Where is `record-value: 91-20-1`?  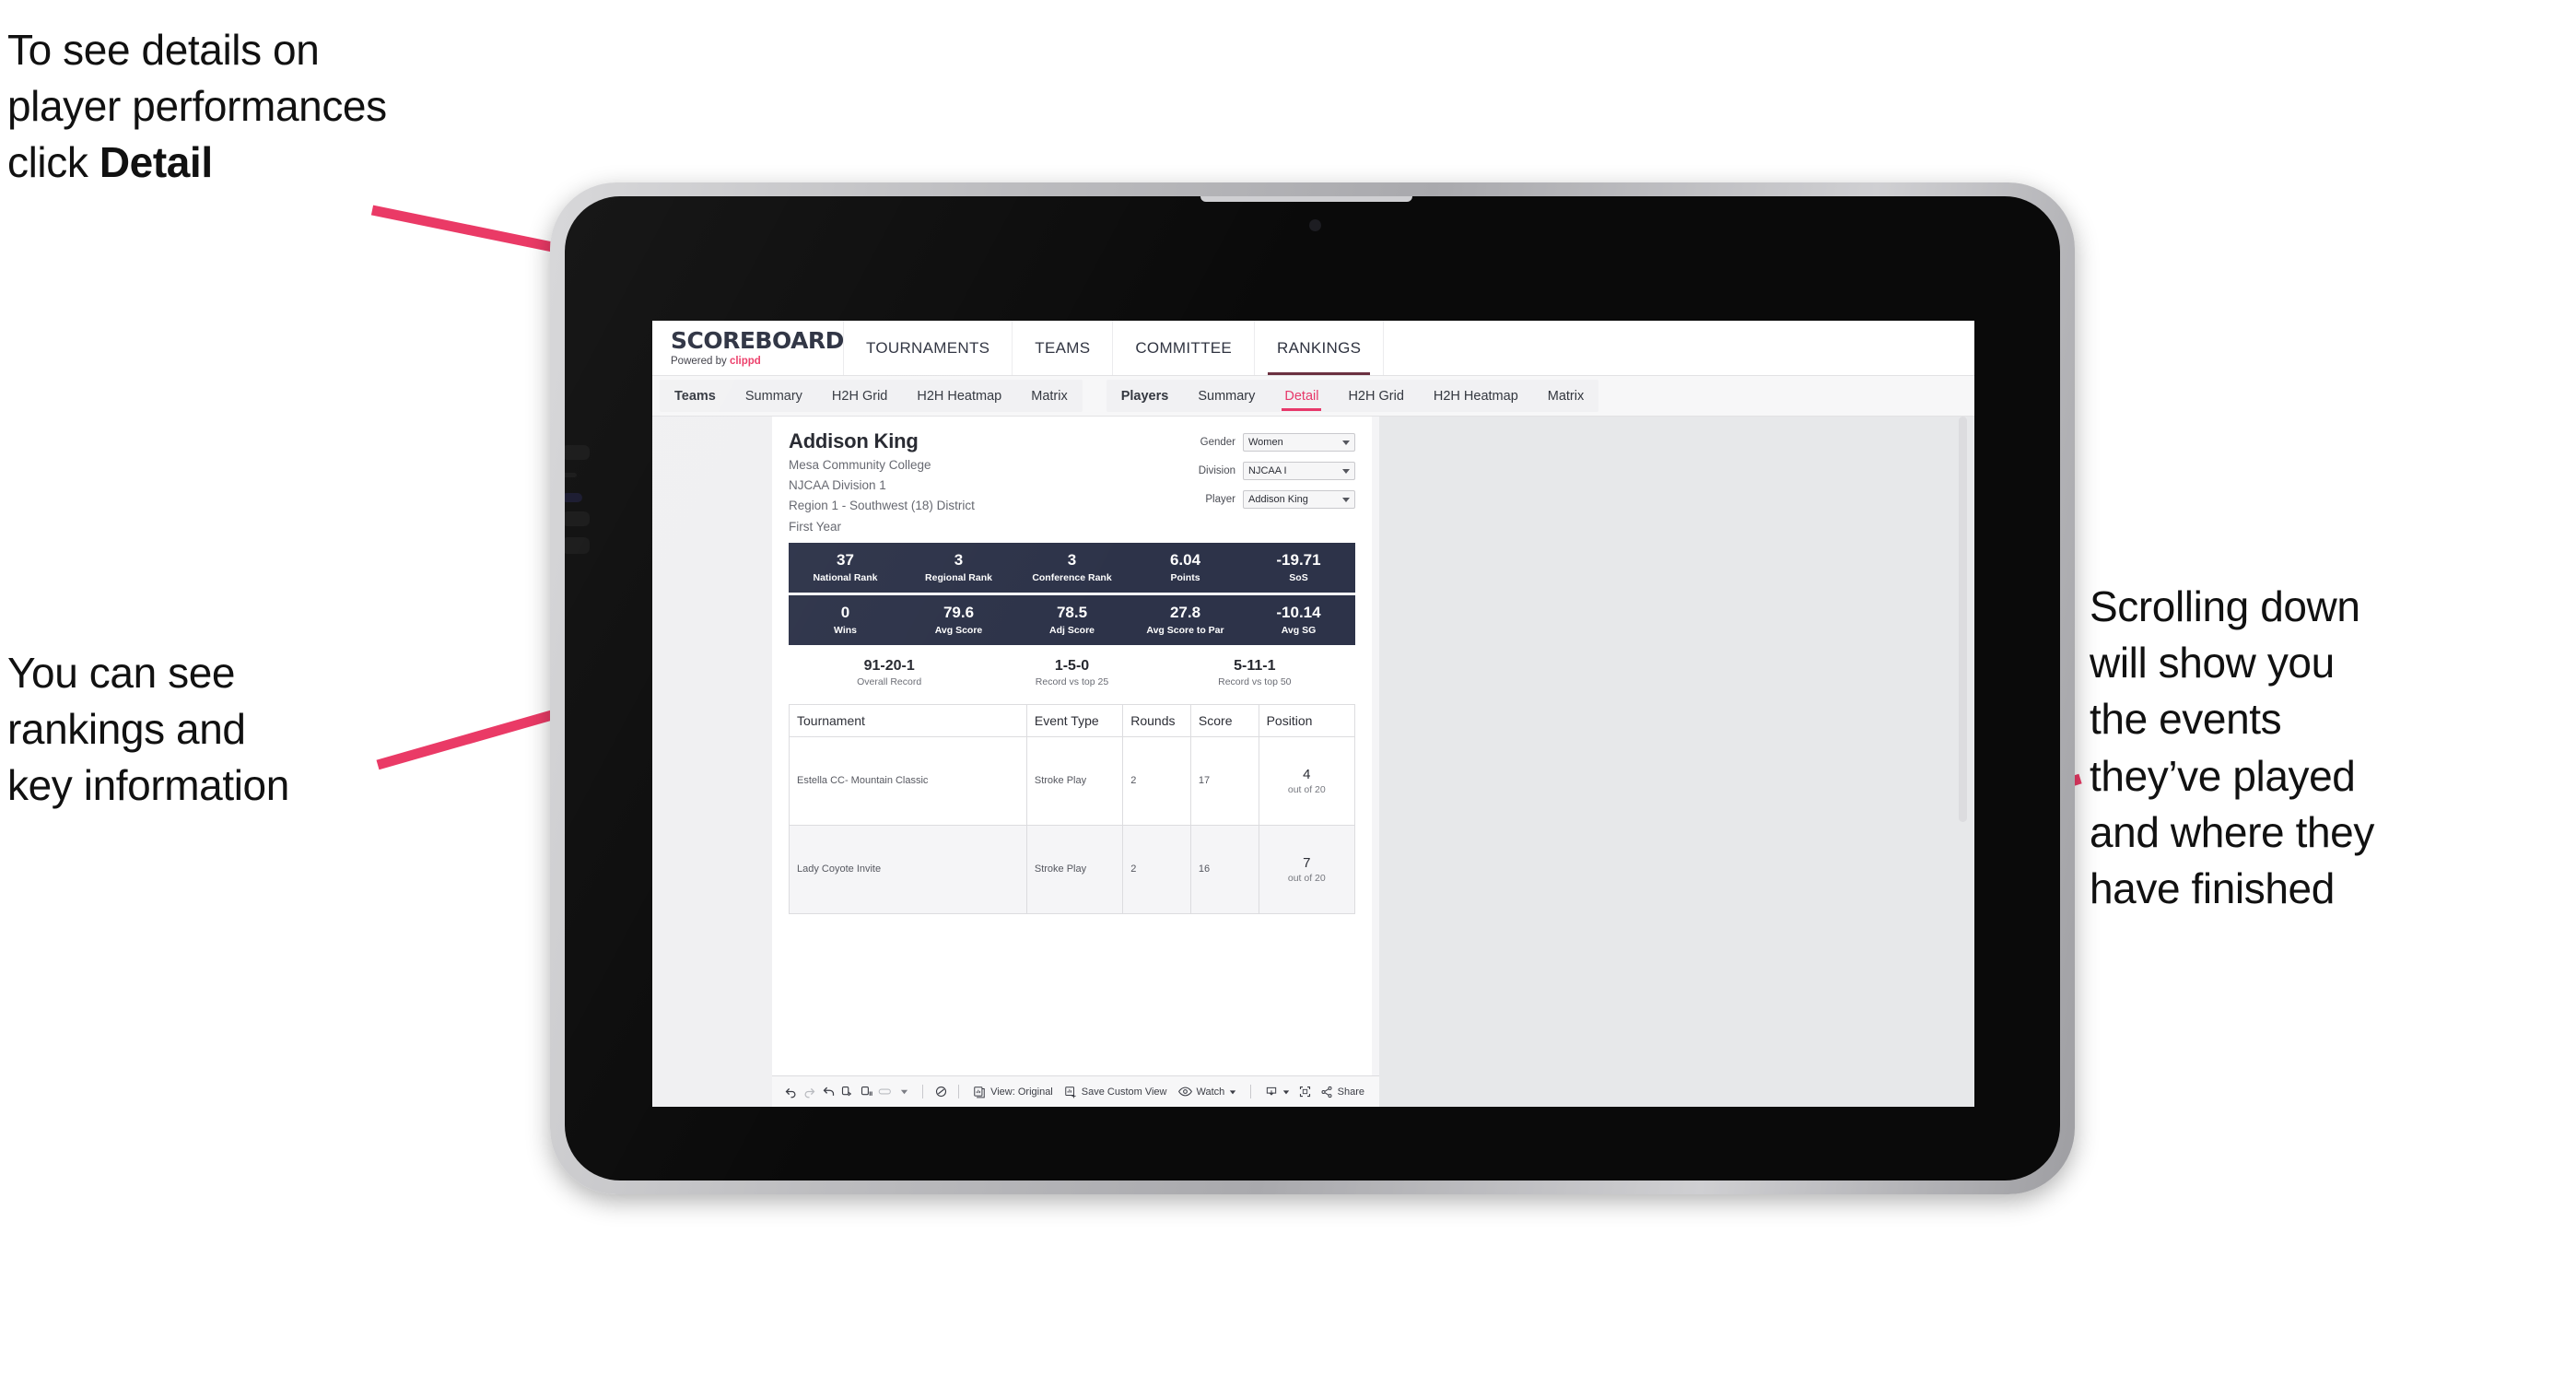
record-value: 91-20-1 is located at coordinates (889, 666).